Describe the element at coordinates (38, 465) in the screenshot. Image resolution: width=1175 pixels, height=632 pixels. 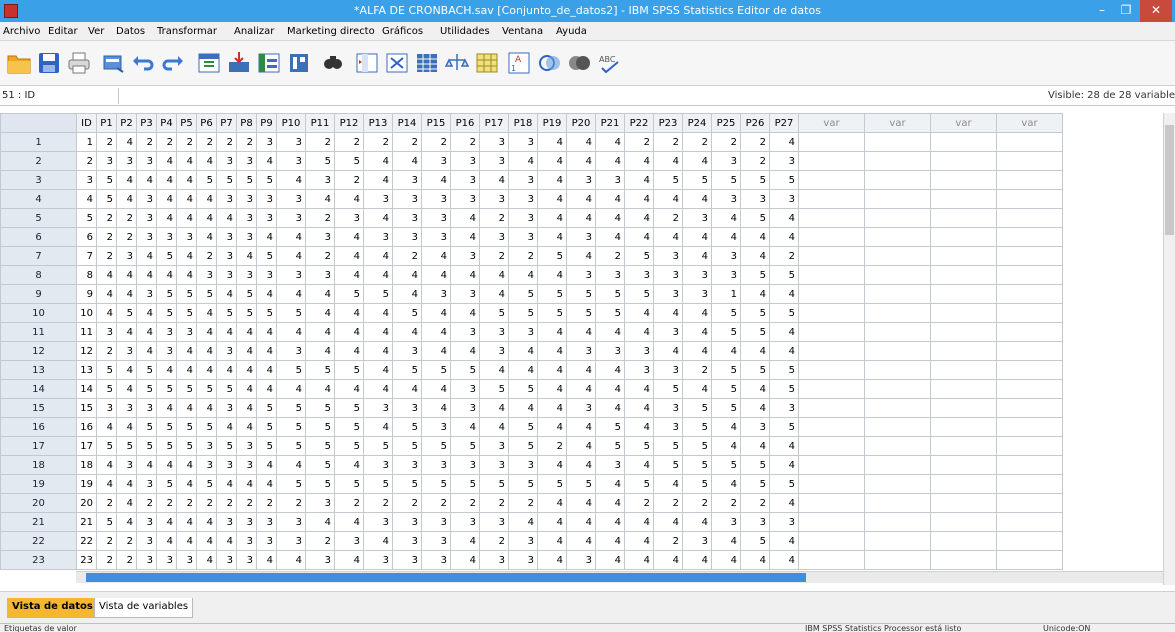
I see `row-header: 18` at that location.